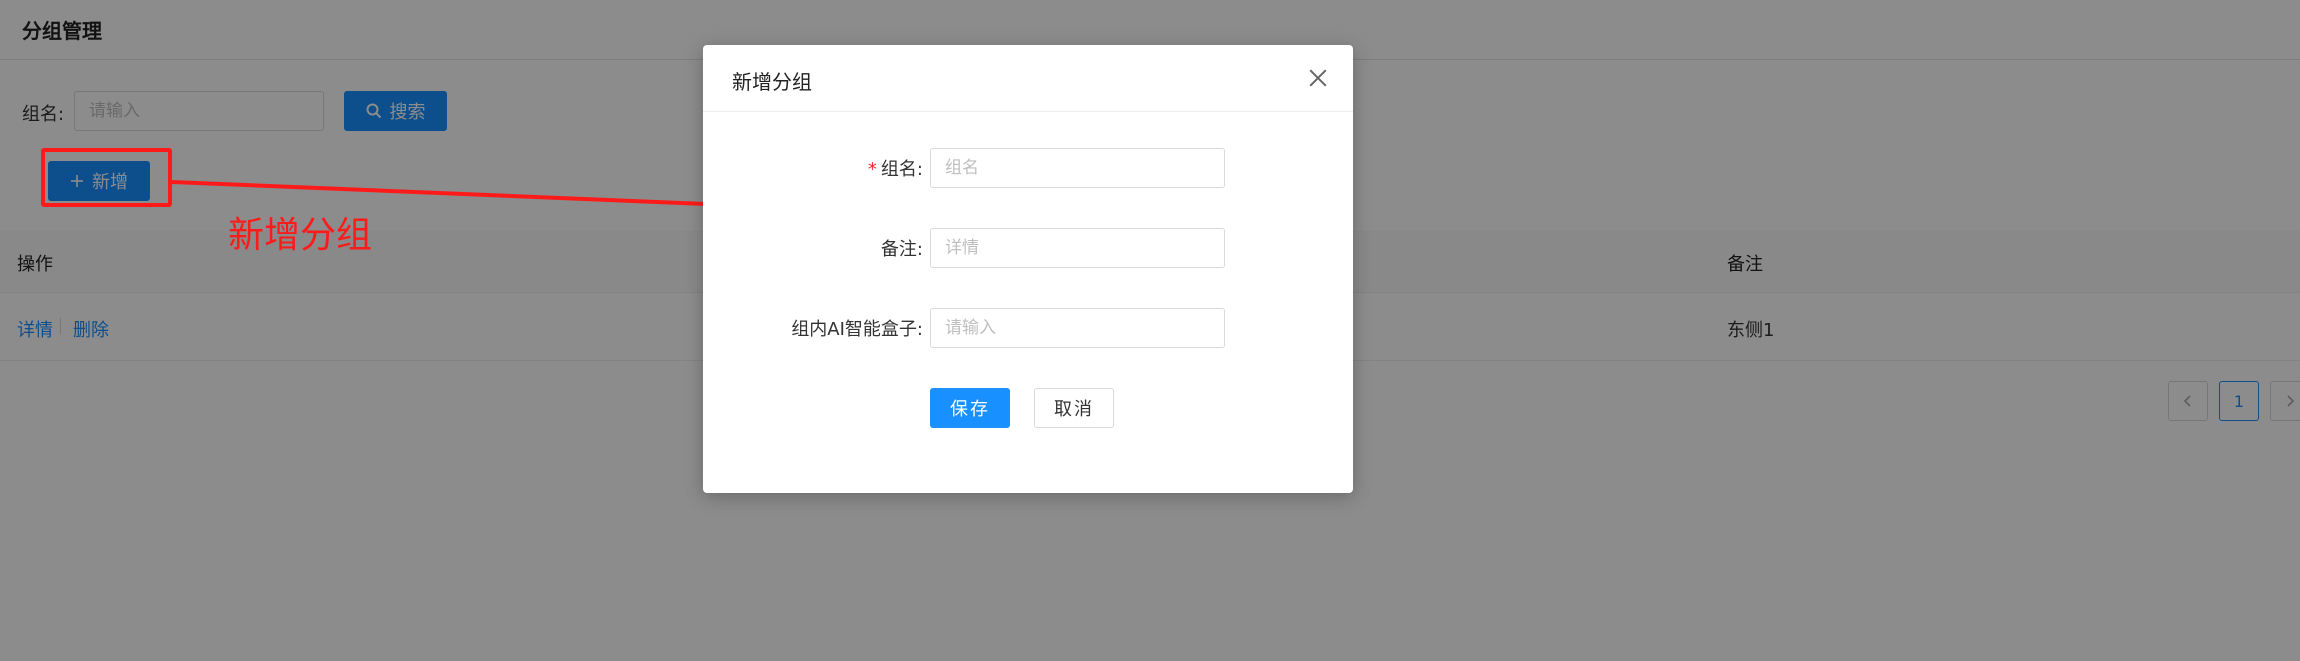  What do you see at coordinates (813, 168) in the screenshot?
I see `group-name-field-label: * 组名:` at bounding box center [813, 168].